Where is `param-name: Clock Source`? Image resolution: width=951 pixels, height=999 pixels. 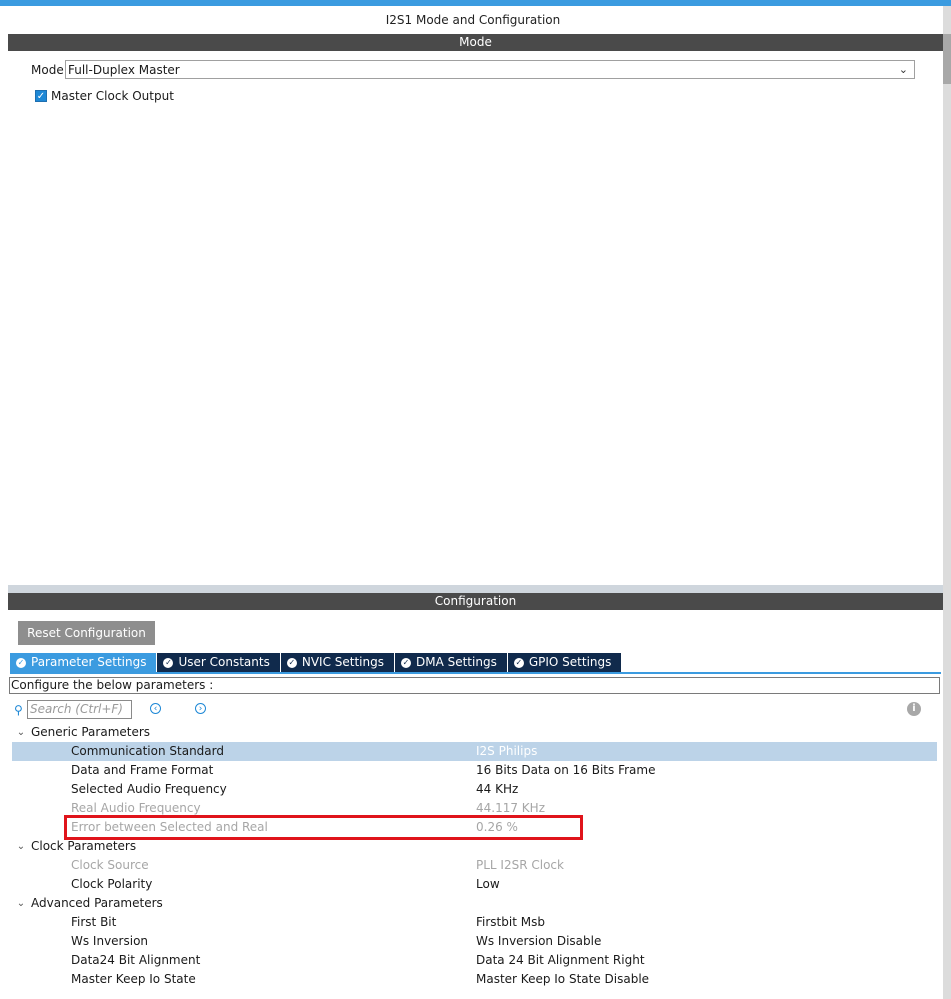 param-name: Clock Source is located at coordinates (110, 865).